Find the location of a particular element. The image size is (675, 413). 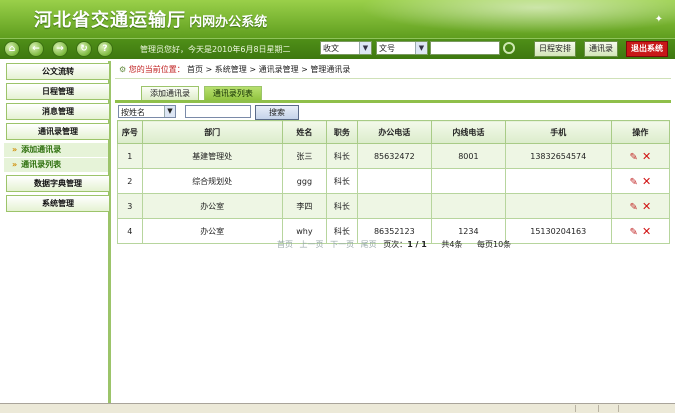

pagination: 首页 上一页 下一页 尾页 页次：1 / 1 共4条 每页10条 is located at coordinates (394, 244).